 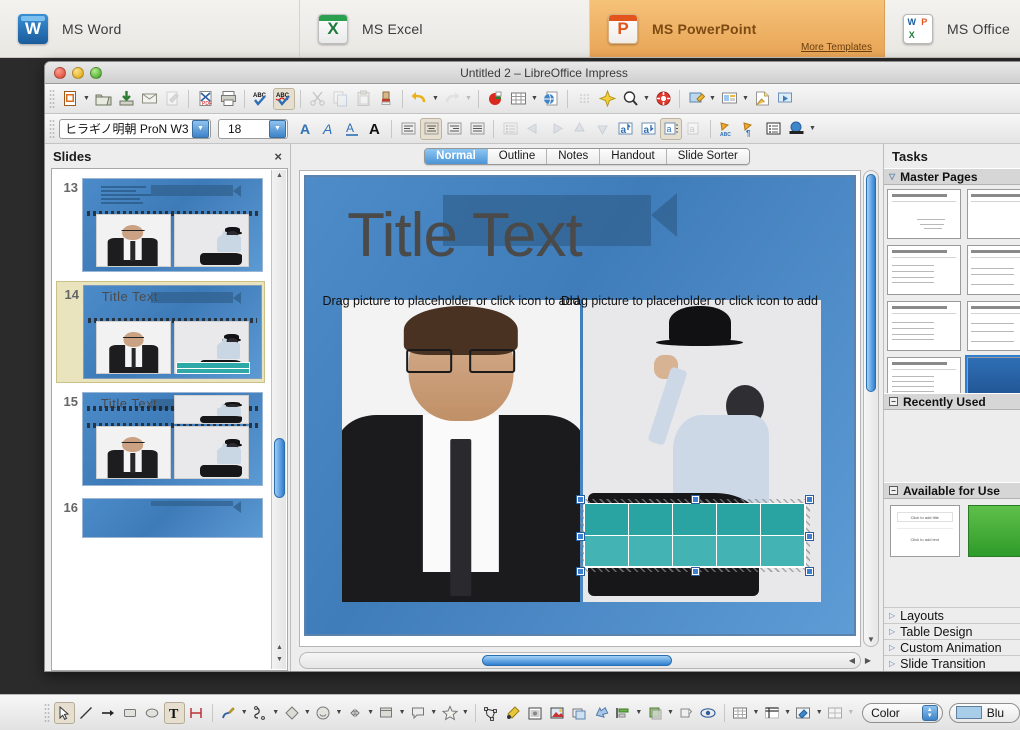 What do you see at coordinates (149, 99) in the screenshot?
I see `email-document-button` at bounding box center [149, 99].